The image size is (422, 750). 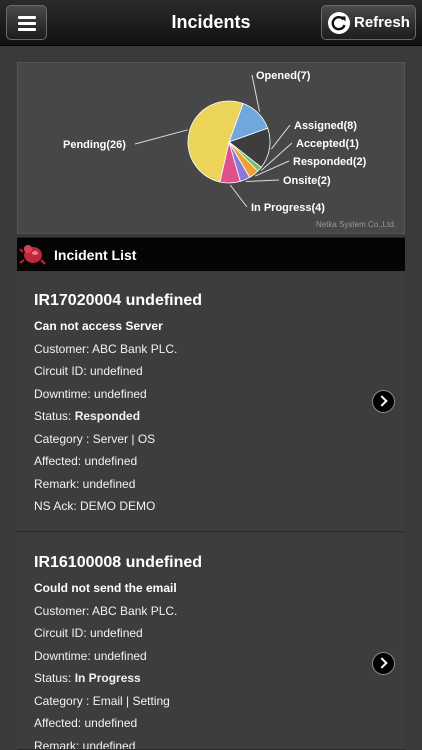 What do you see at coordinates (339, 23) in the screenshot?
I see `refresh-icon` at bounding box center [339, 23].